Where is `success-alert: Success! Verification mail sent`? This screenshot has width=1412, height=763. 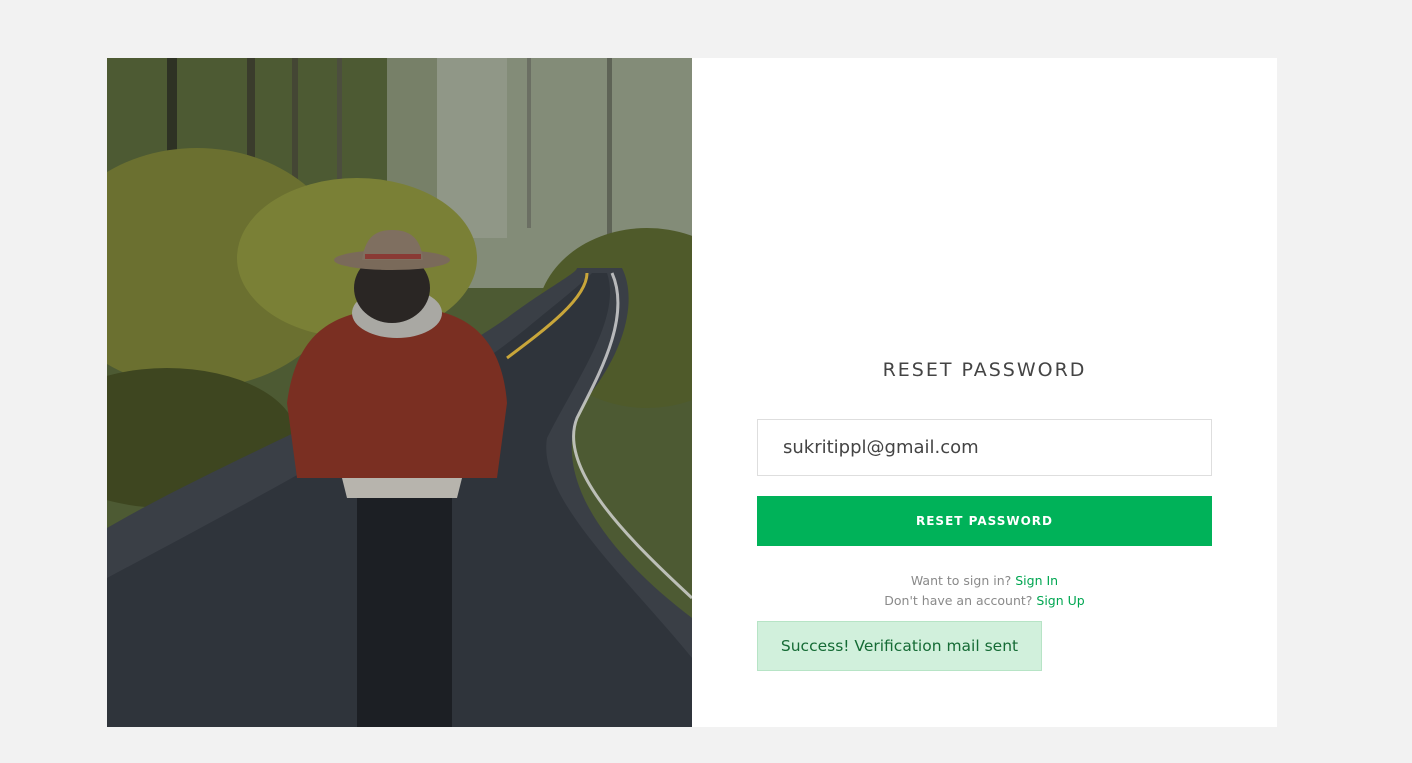
success-alert: Success! Verification mail sent is located at coordinates (899, 646).